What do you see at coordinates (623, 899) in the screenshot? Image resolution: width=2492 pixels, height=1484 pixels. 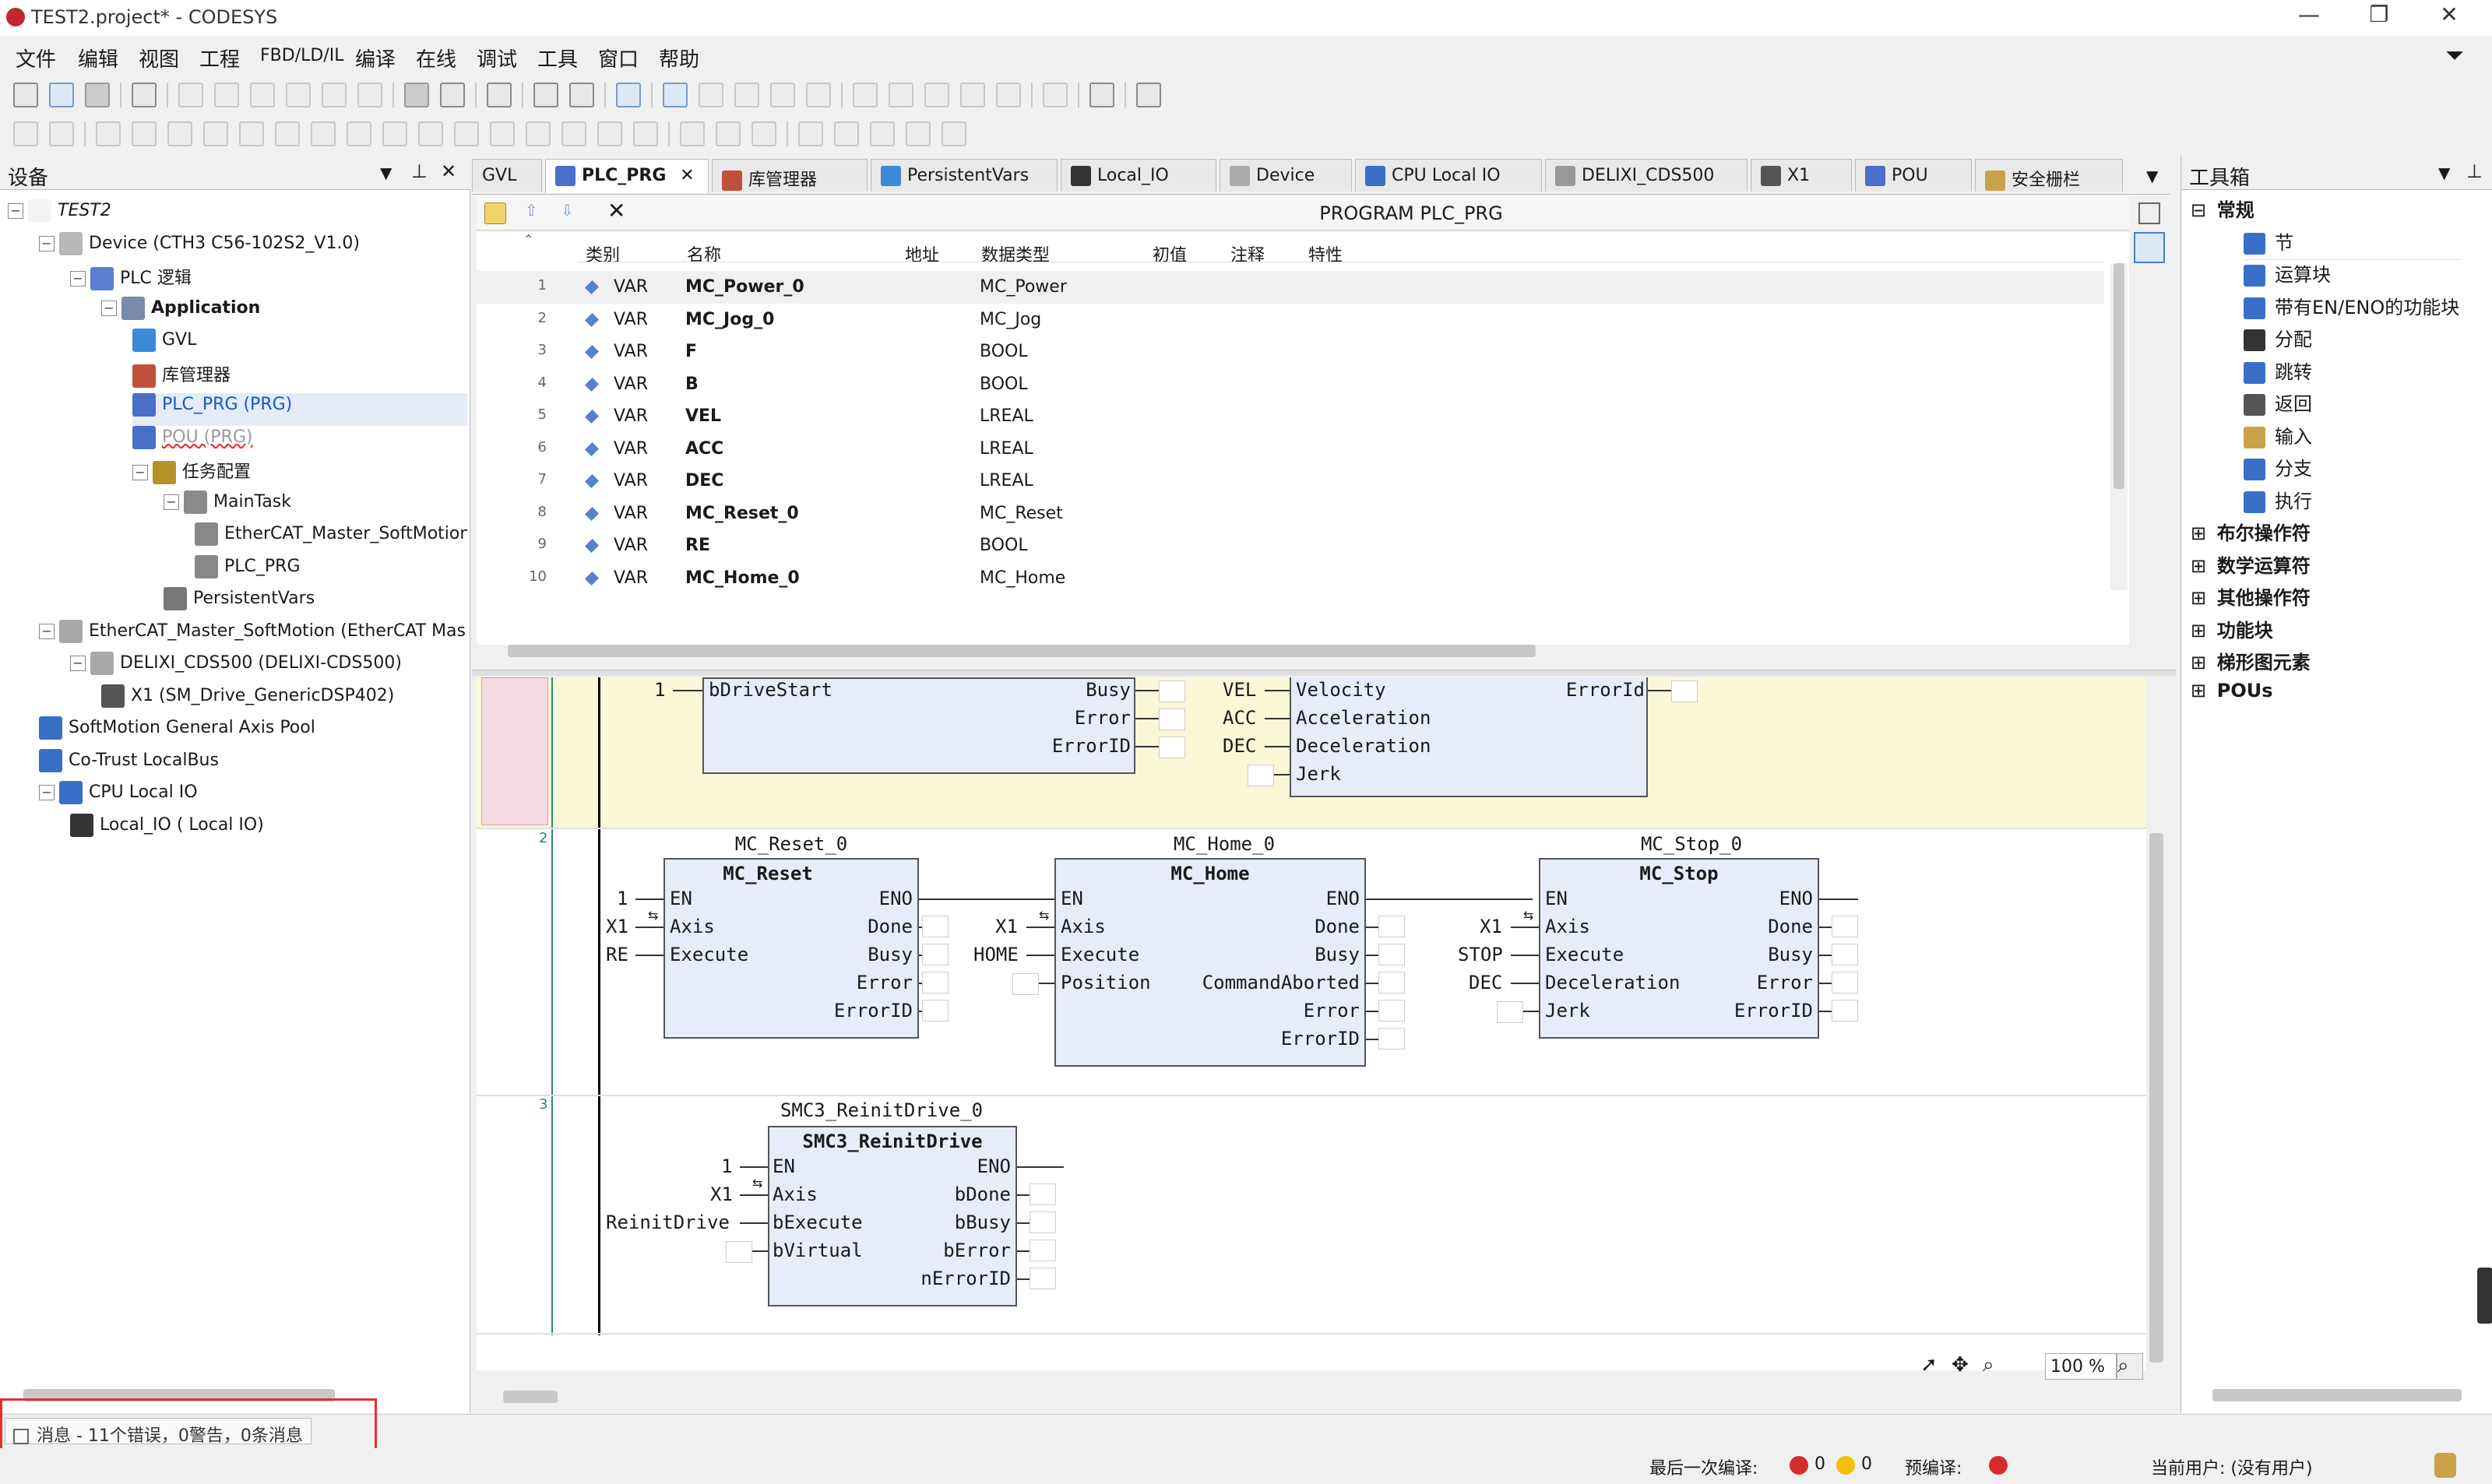 I see `reset-en-value: 1` at bounding box center [623, 899].